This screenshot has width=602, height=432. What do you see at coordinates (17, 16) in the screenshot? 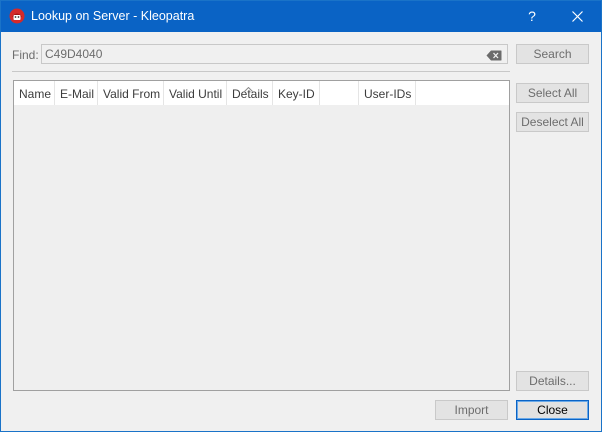
I see `kleopatra-app-icon` at bounding box center [17, 16].